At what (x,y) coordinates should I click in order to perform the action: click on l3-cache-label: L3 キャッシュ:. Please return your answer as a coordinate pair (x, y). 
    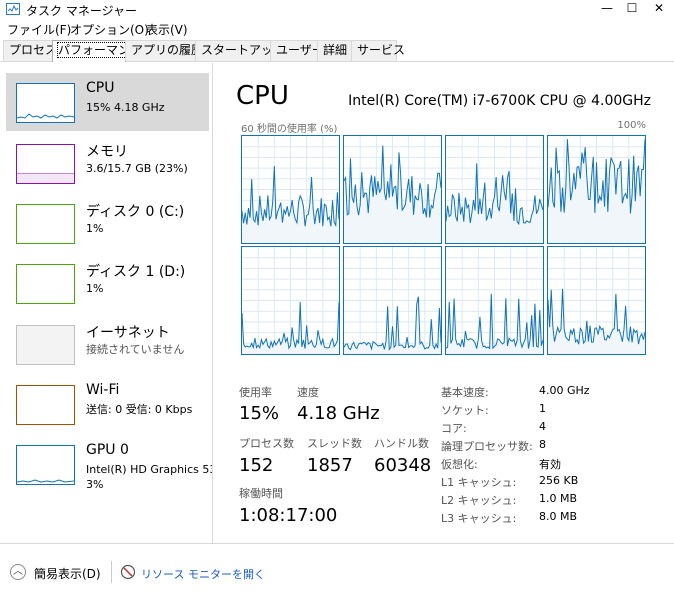
    Looking at the image, I should click on (479, 518).